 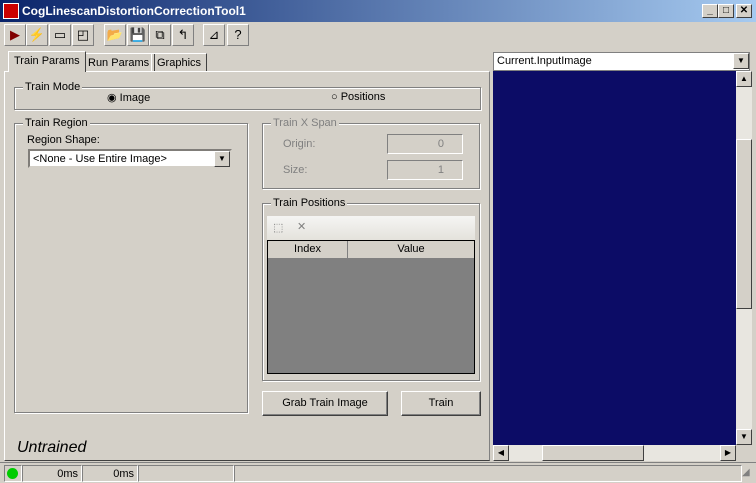 What do you see at coordinates (308, 249) in the screenshot?
I see `column-index: Index` at bounding box center [308, 249].